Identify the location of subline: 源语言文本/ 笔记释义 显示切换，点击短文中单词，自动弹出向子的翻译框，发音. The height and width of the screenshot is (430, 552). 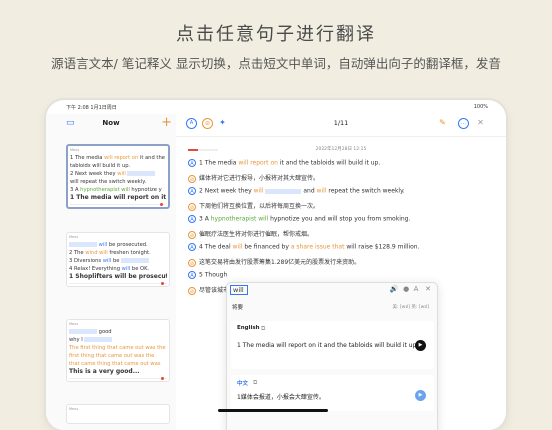
(276, 63).